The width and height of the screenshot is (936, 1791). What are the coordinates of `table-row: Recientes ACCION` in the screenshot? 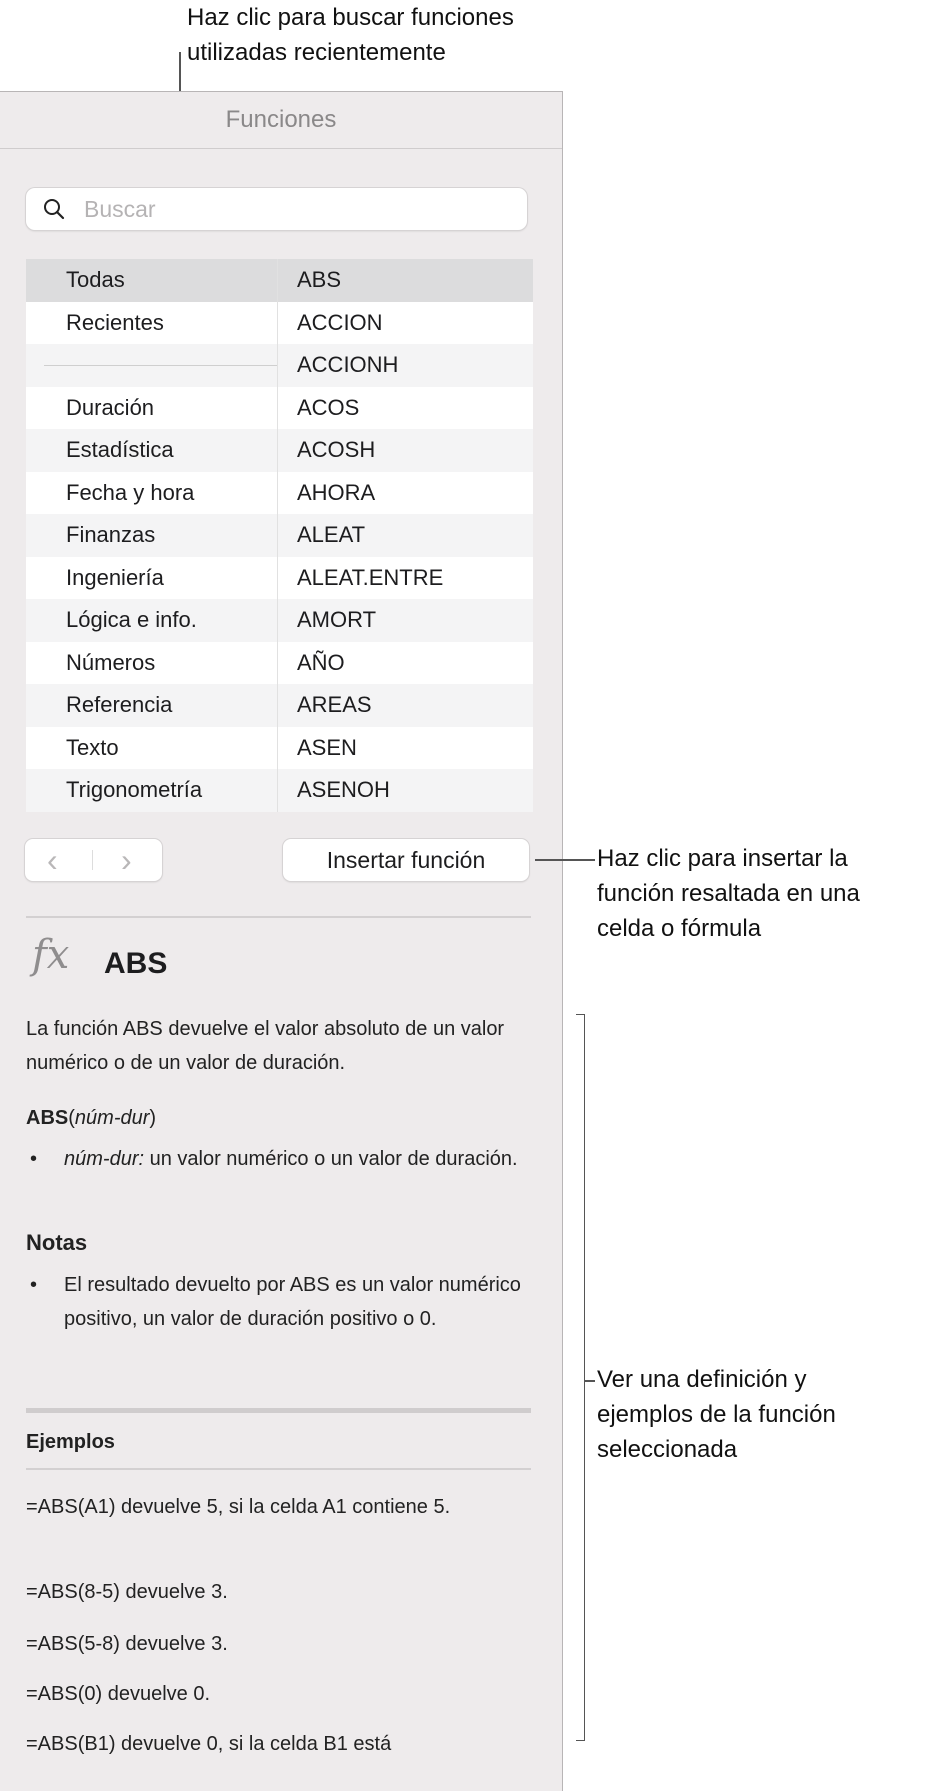 It's located at (279, 323).